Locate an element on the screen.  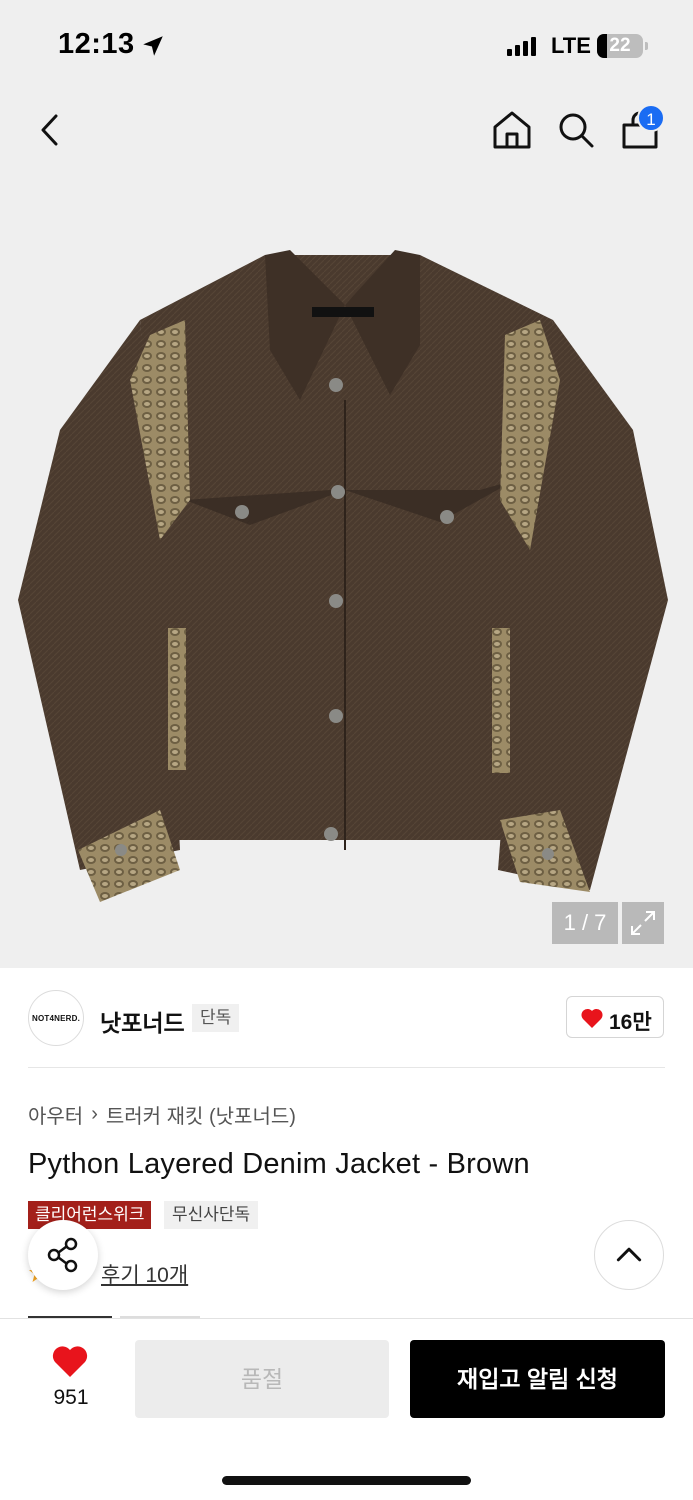
status-time: 12:13 is located at coordinates (96, 44).